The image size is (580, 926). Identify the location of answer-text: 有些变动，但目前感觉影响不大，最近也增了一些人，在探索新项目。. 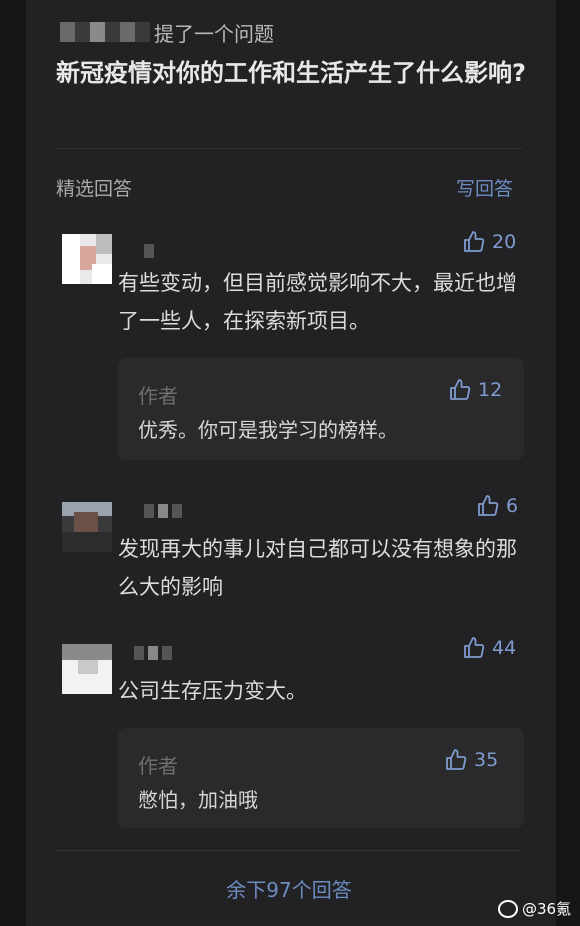
(322, 302).